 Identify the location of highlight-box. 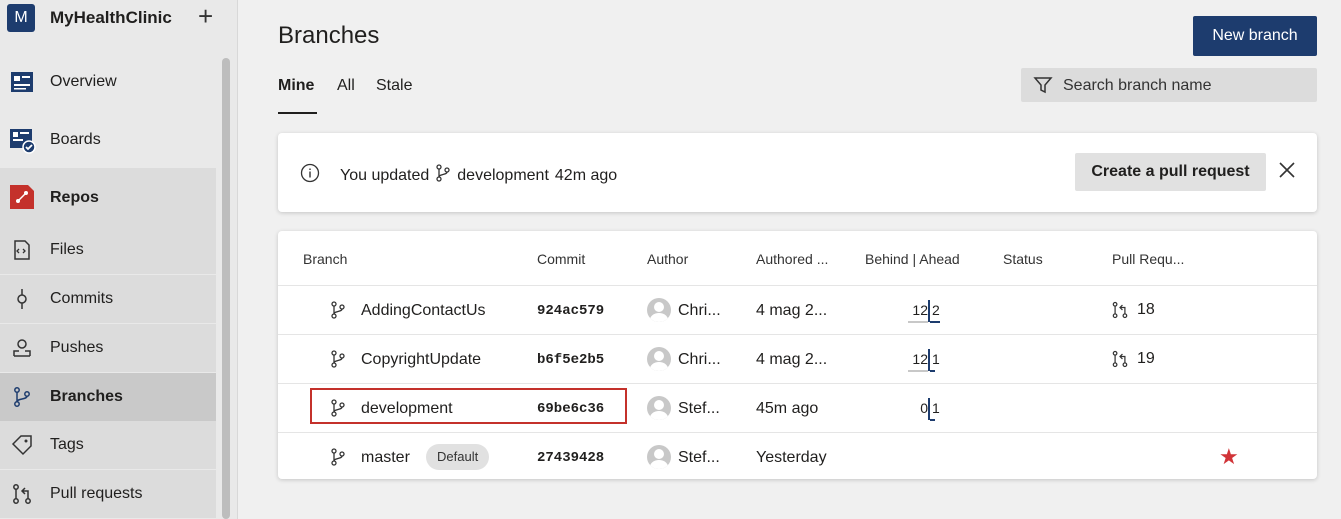
(468, 406).